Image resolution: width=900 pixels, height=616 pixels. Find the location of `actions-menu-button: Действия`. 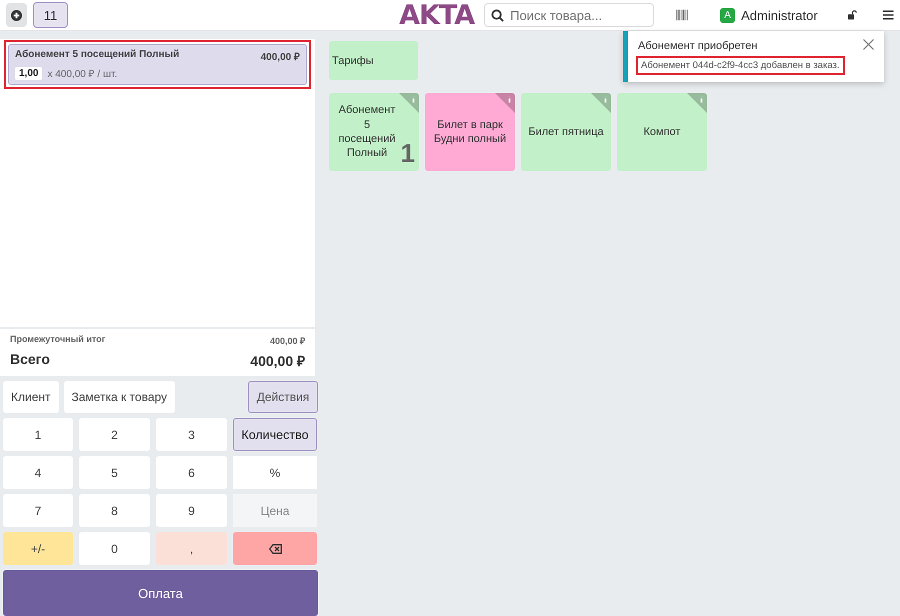

actions-menu-button: Действия is located at coordinates (283, 397).